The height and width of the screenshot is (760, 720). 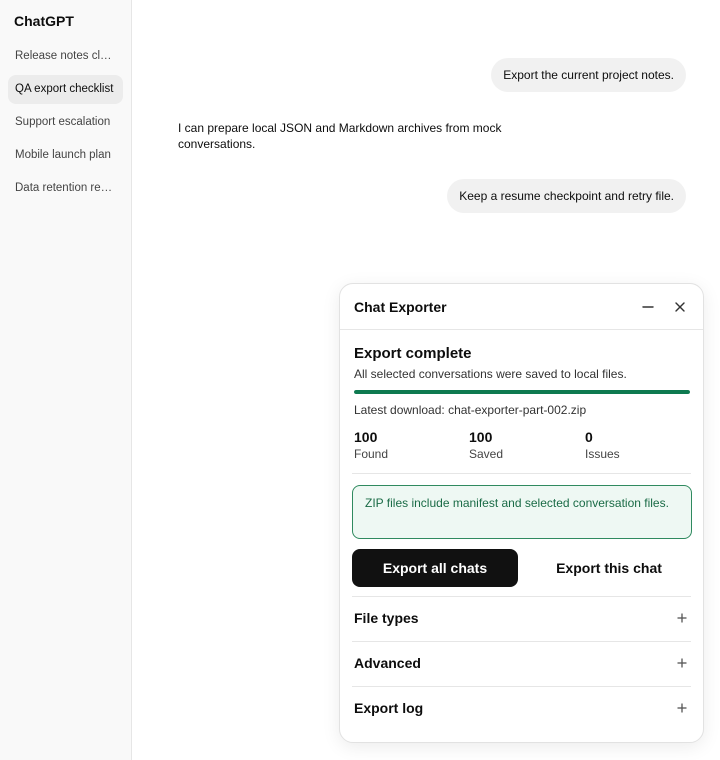 I want to click on divider, so click(x=521, y=473).